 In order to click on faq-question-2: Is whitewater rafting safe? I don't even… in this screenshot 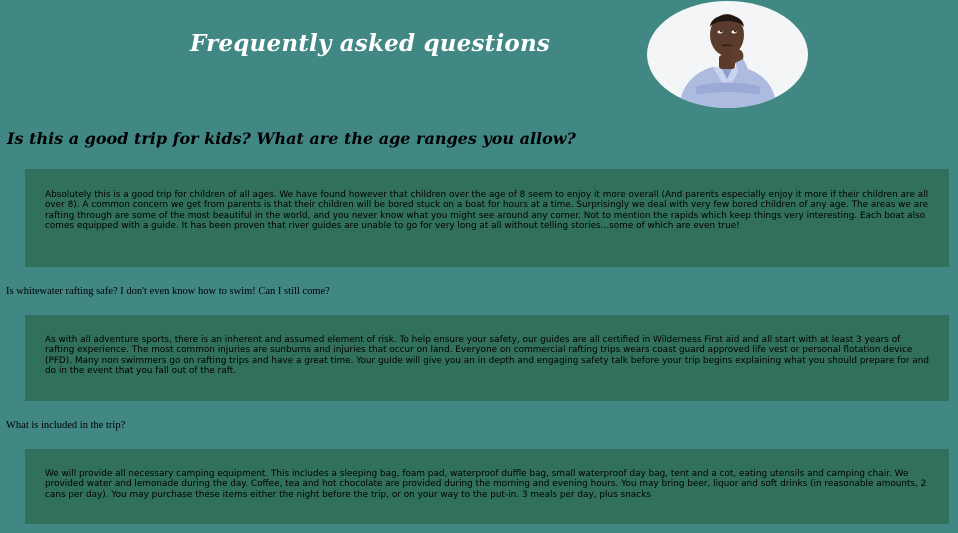, I will do `click(168, 291)`.